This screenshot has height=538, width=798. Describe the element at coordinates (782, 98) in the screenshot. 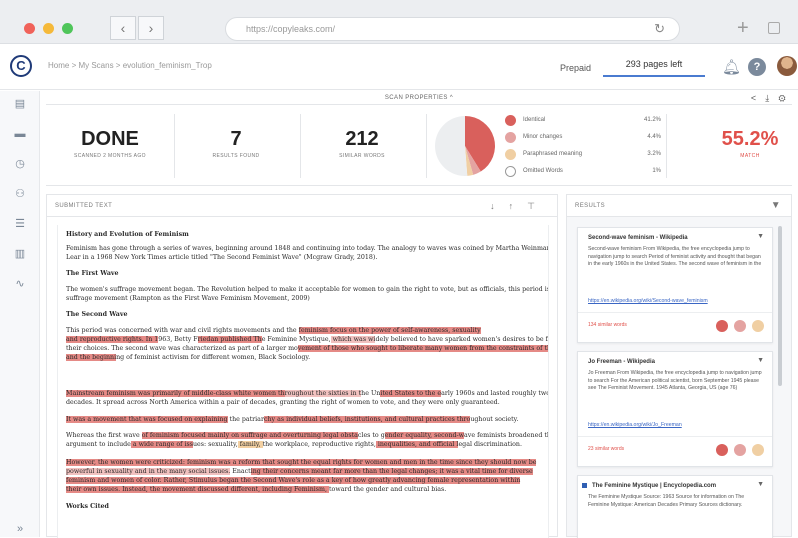

I see `settings-icon: ⚙` at that location.